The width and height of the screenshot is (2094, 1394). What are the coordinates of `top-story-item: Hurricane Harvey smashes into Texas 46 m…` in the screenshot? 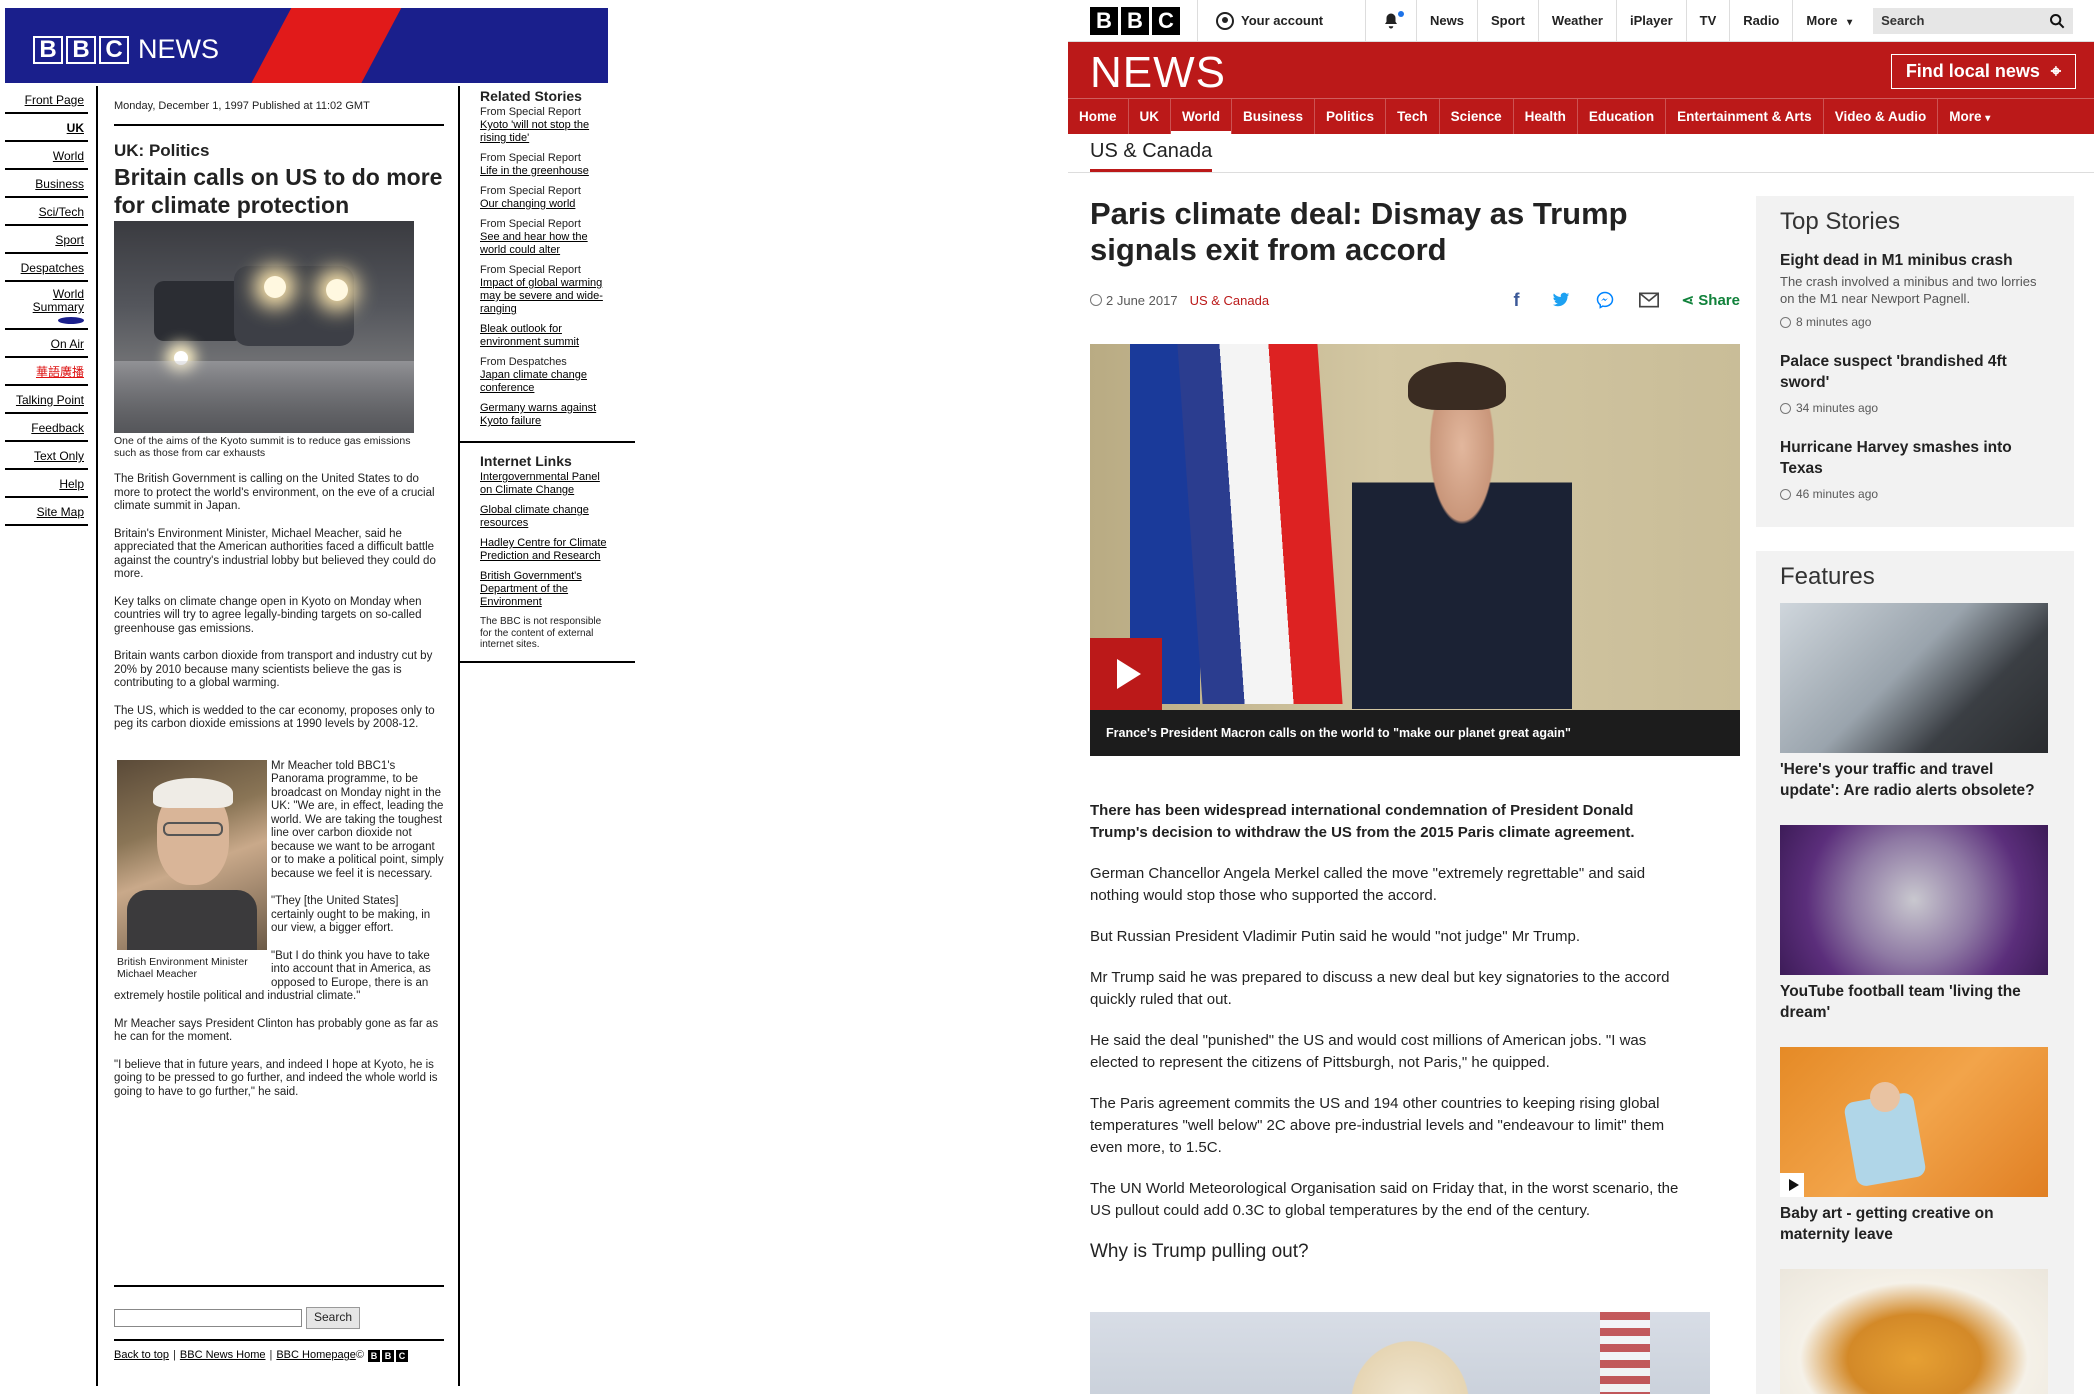 It's located at (1915, 469).